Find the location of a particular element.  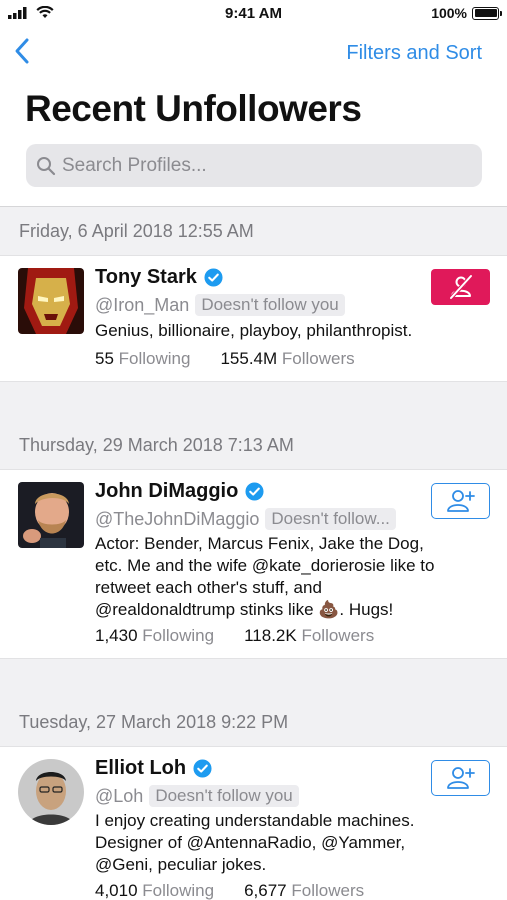

profile-stats: 55 Following 155.4M Followers is located at coordinates (225, 359).